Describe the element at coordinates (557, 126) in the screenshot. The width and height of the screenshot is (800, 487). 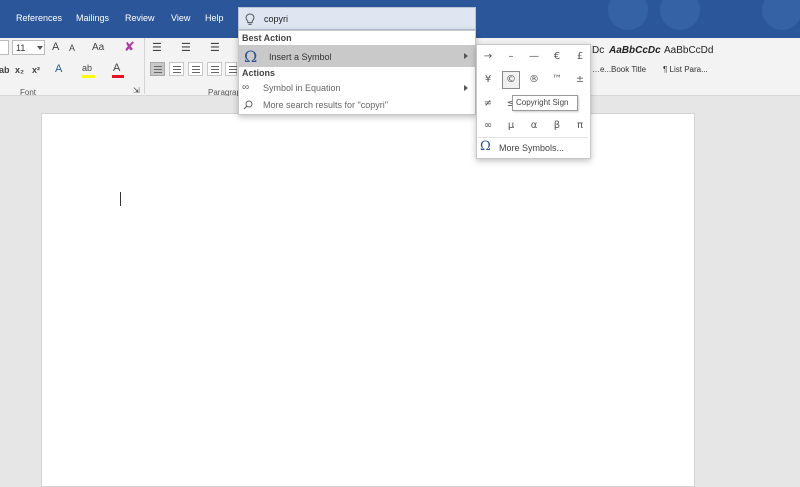
I see `symbol-beta: β` at that location.